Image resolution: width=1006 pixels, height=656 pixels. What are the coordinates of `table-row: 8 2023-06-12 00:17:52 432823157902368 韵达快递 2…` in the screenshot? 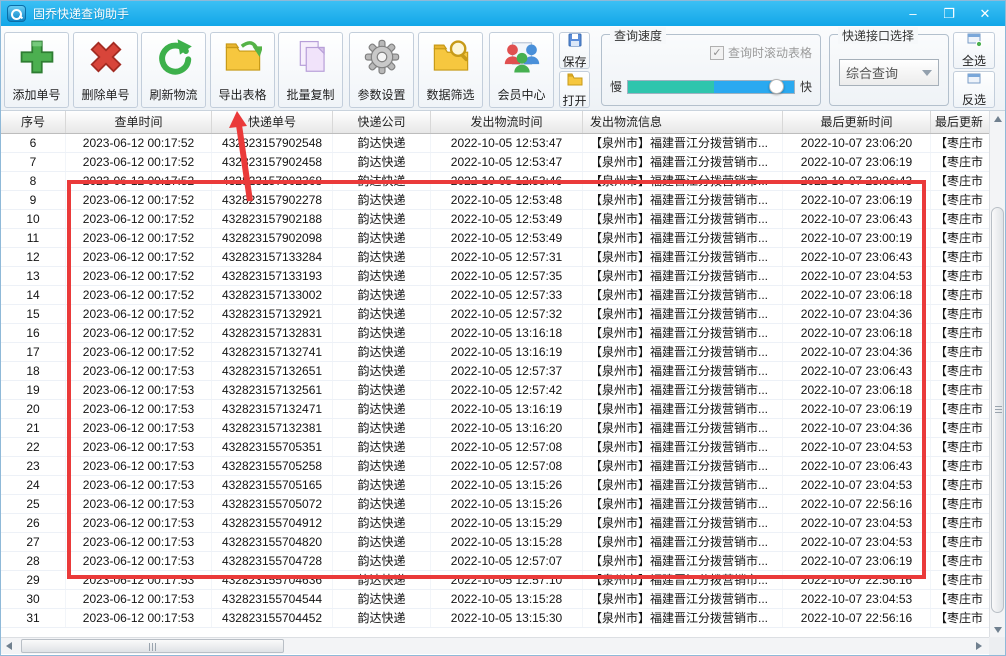 It's located at (496, 181).